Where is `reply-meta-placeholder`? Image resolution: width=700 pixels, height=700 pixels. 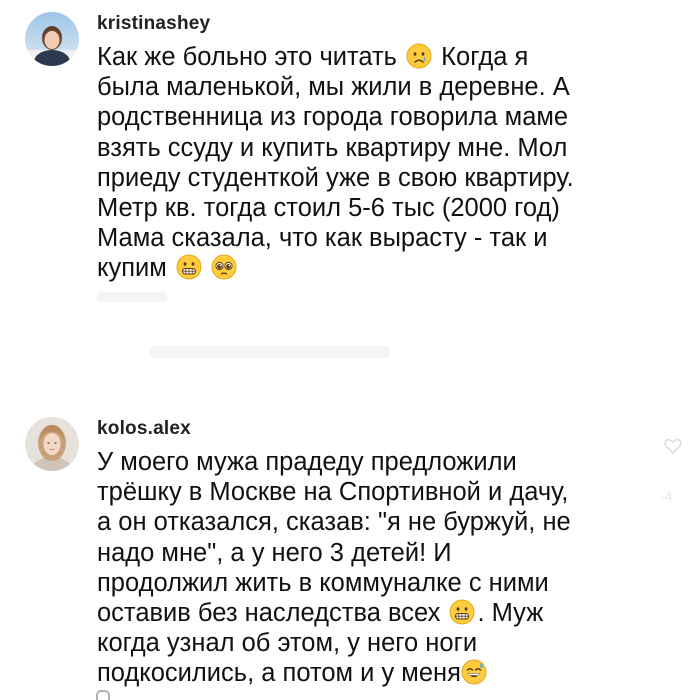 reply-meta-placeholder is located at coordinates (132, 297).